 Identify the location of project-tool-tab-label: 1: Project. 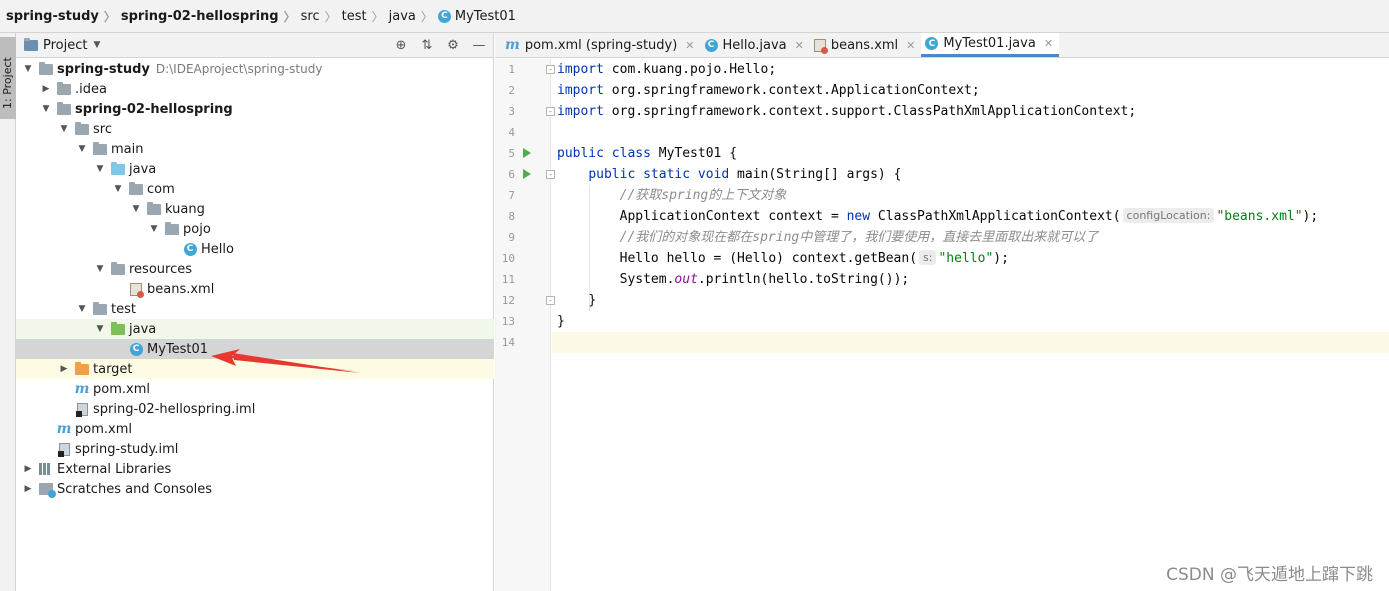
(7, 83).